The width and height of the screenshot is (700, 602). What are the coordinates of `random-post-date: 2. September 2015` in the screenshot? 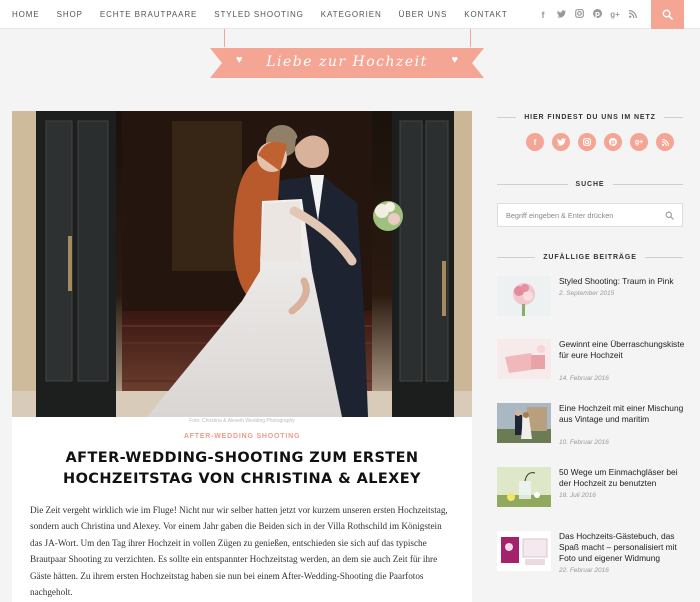 It's located at (587, 293).